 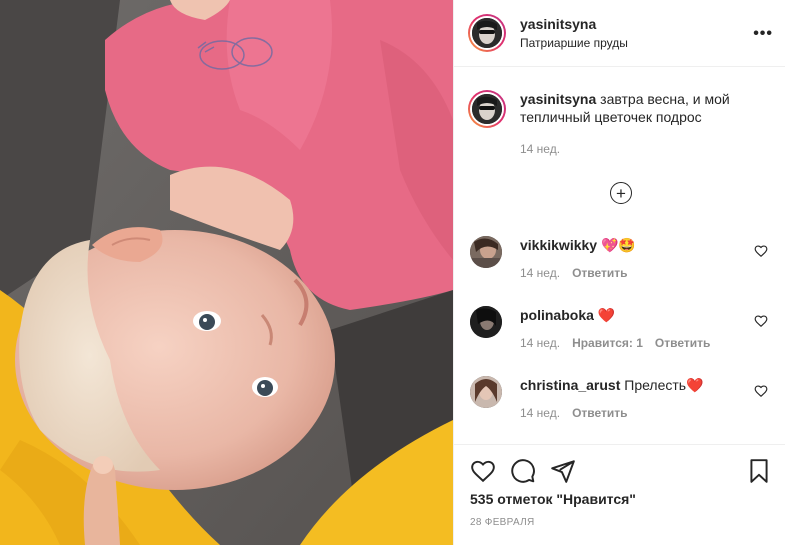 I want to click on post-location: Патриаршие пруды, so click(x=574, y=43).